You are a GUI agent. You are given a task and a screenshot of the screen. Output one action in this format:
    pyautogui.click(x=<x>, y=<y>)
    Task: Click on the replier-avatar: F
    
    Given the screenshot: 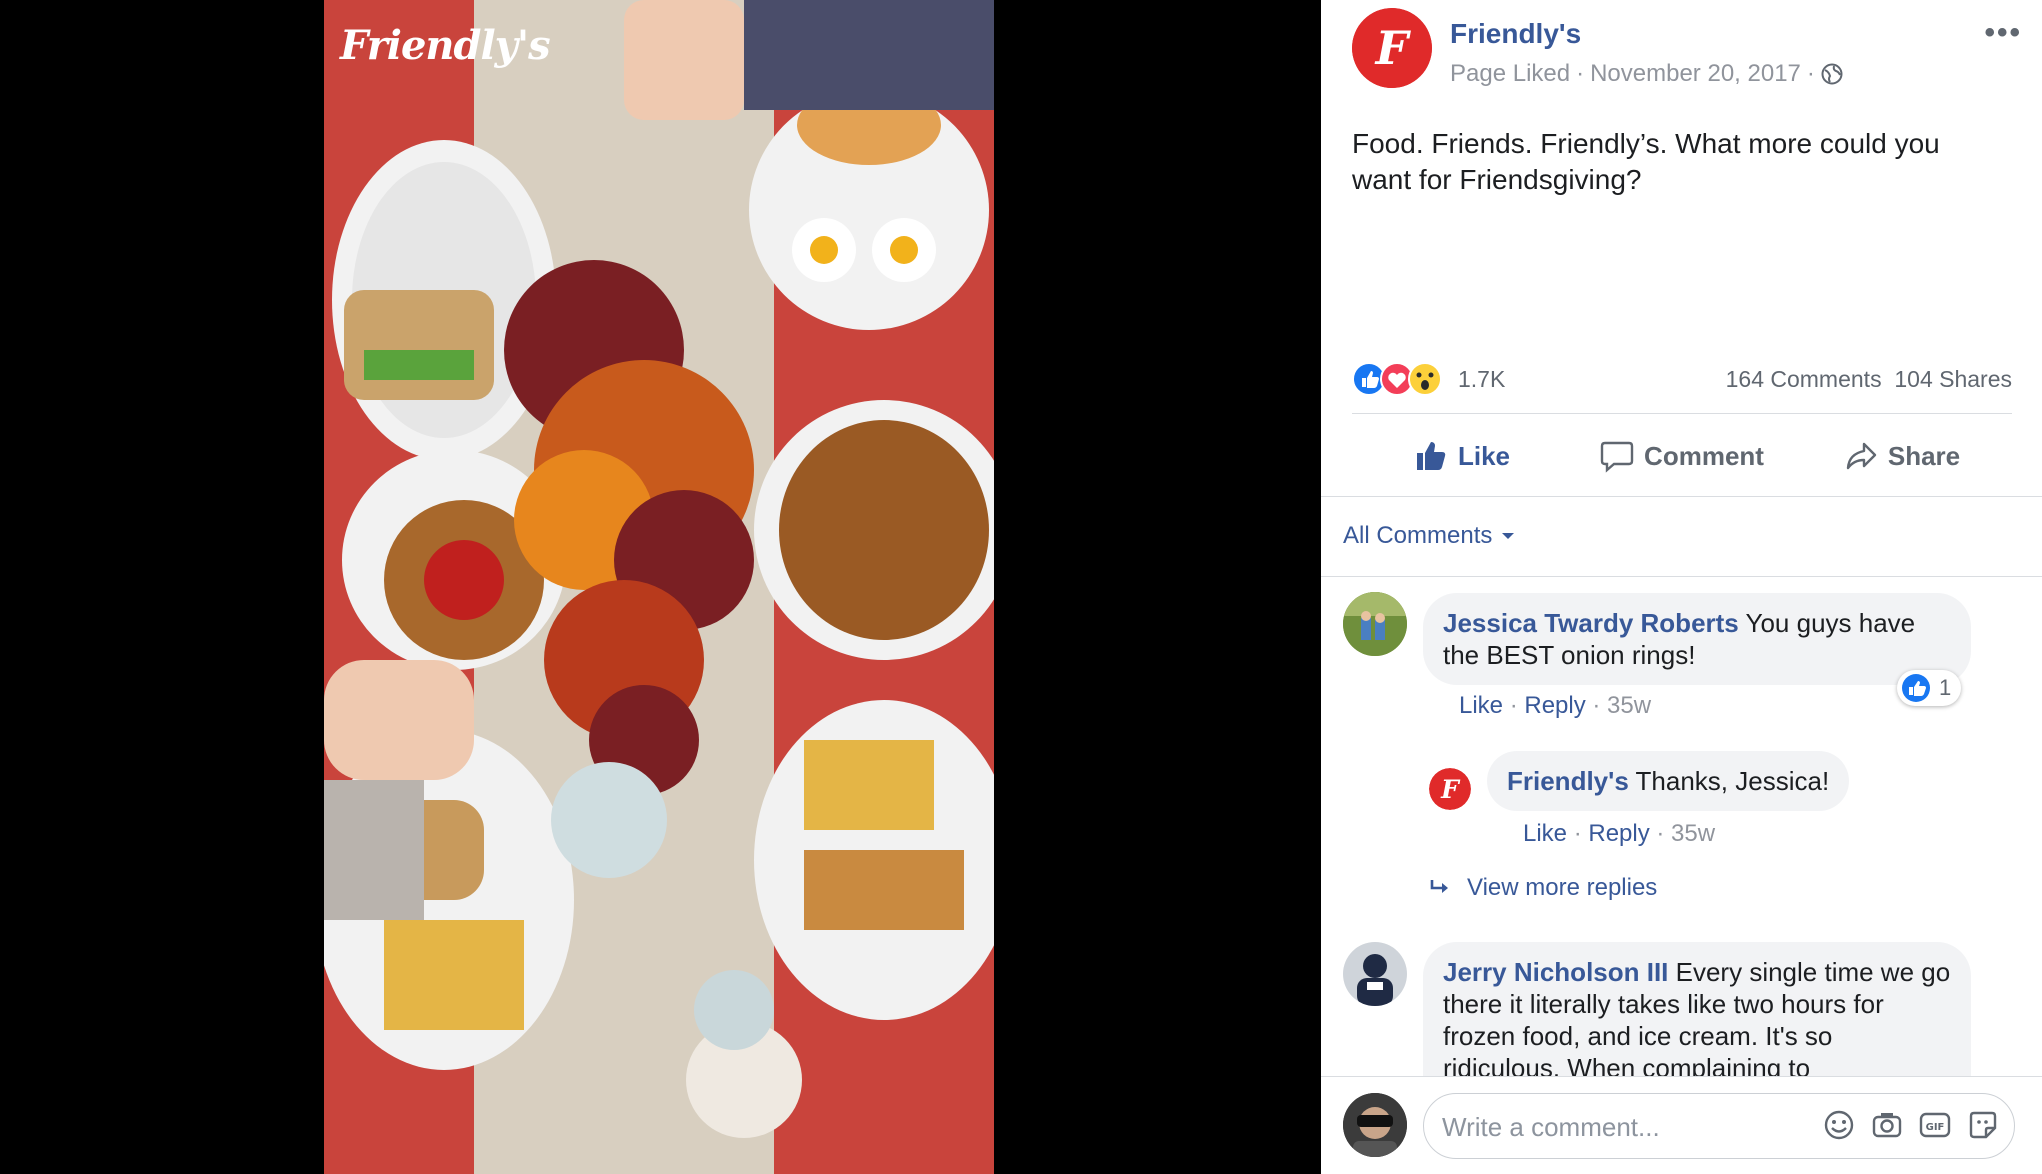 What is the action you would take?
    pyautogui.click(x=1450, y=789)
    